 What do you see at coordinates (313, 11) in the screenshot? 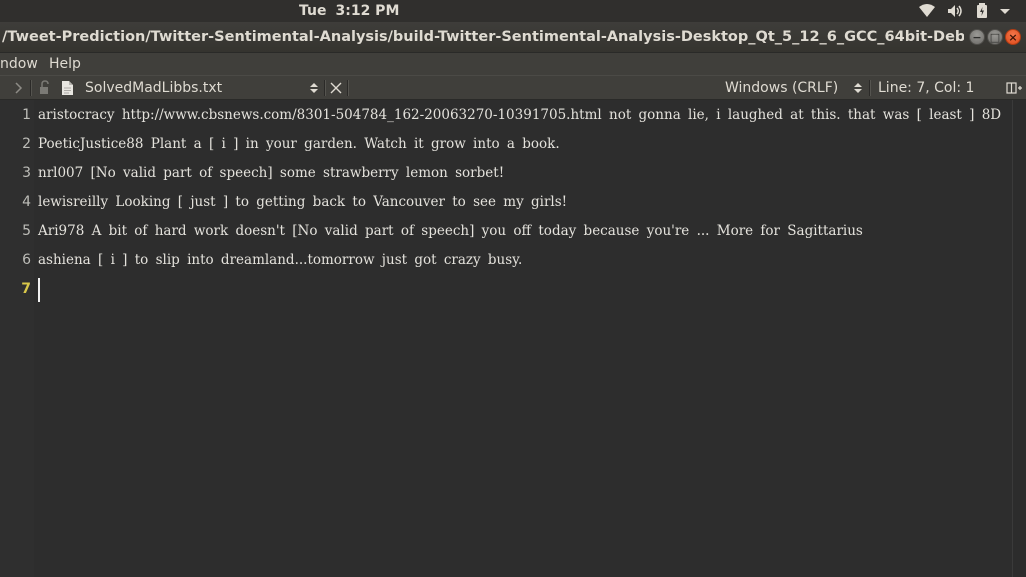
I see `clock-day: Tue` at bounding box center [313, 11].